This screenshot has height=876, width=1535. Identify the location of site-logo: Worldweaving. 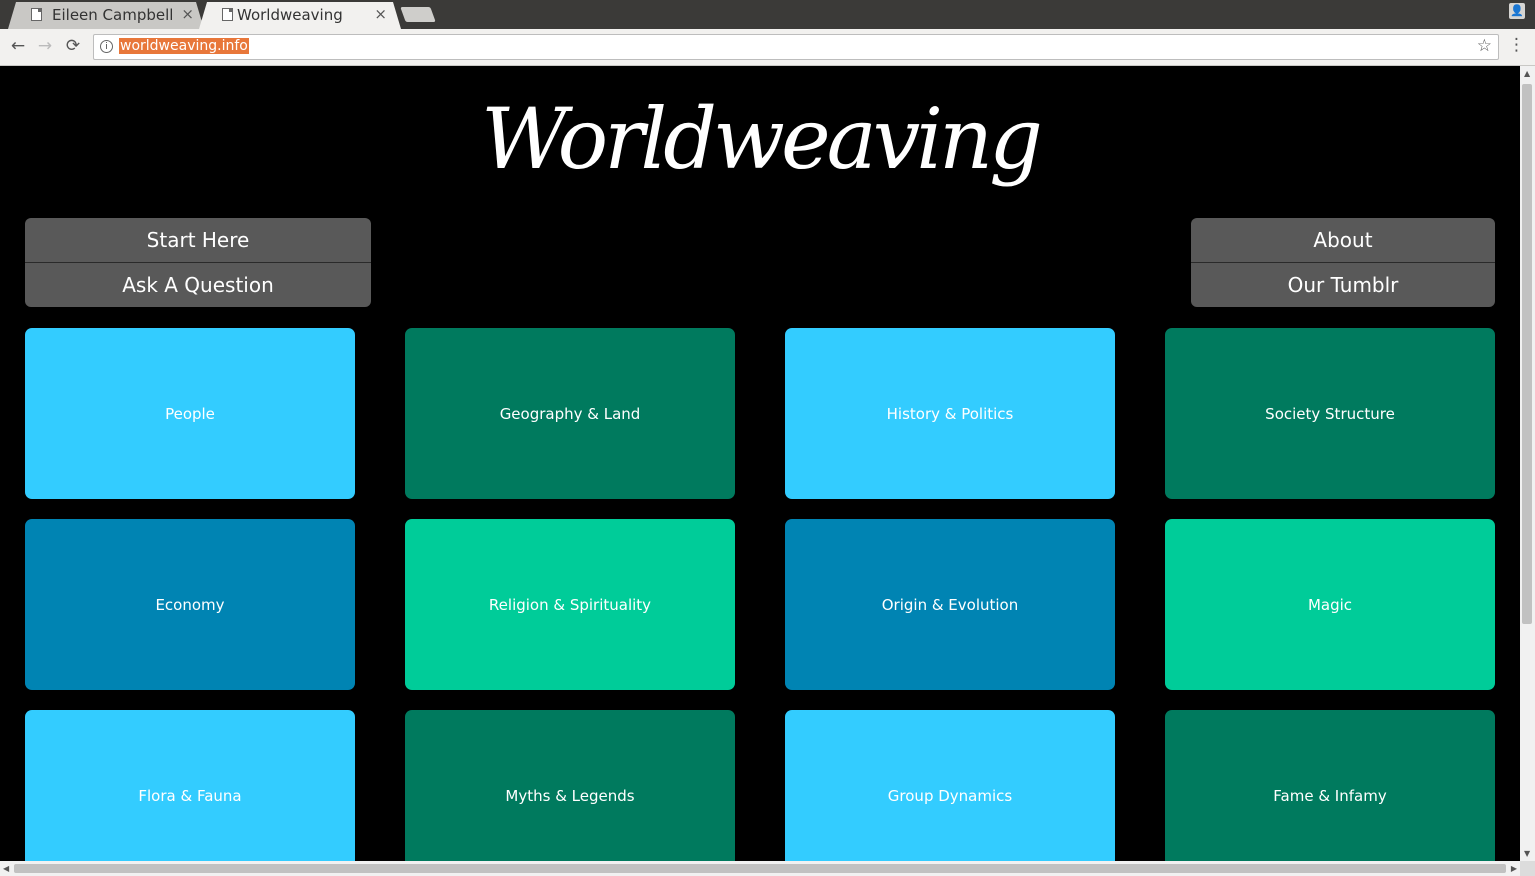
(760, 139).